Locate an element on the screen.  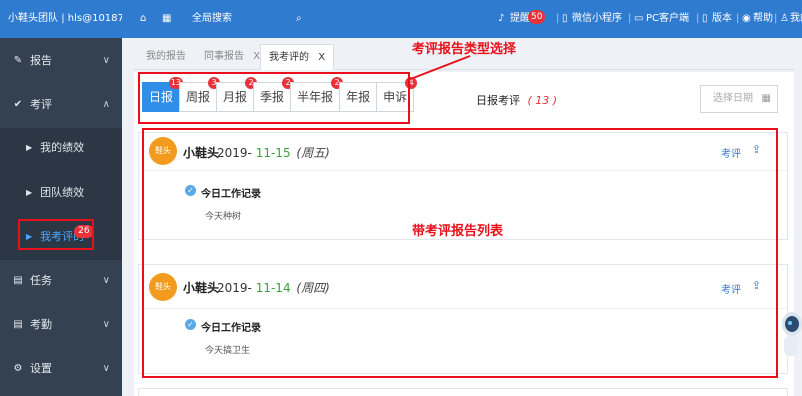
wechat-miniprogram-link: 微信小程序 is located at coordinates (597, 19).